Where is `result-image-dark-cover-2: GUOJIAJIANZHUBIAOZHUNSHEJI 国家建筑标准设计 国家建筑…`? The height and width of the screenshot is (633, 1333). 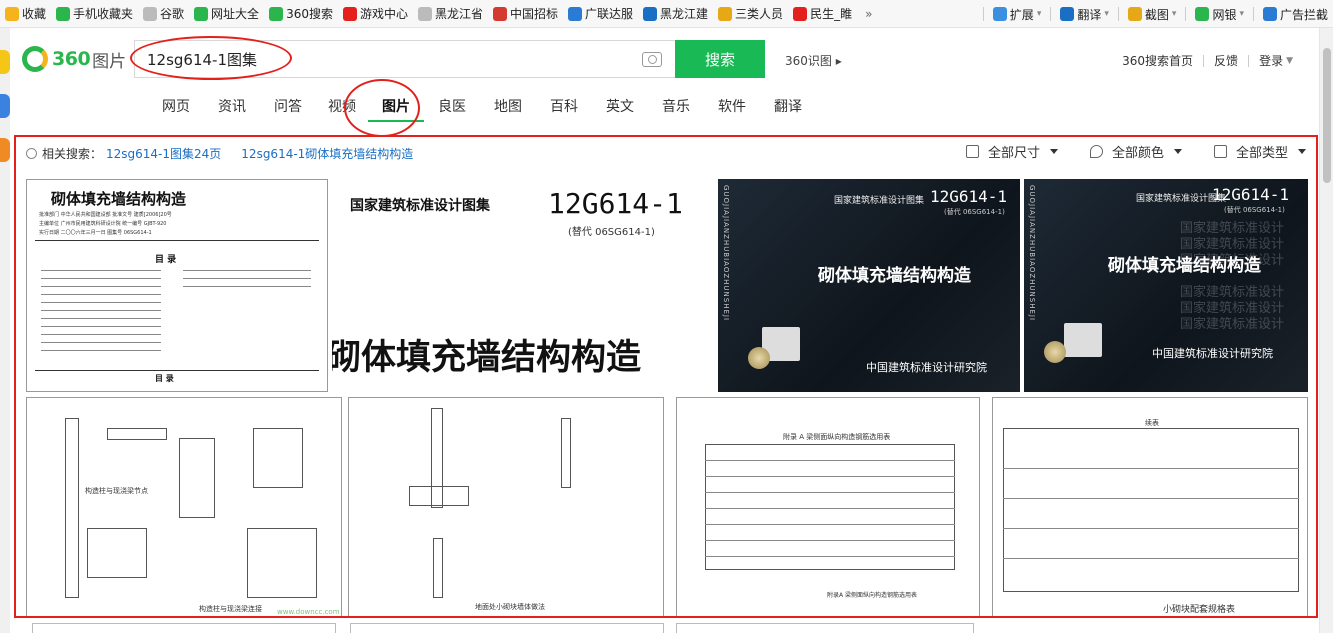
result-image-dark-cover-2: GUOJIAJIANZHUBIAOZHUNSHEJI 国家建筑标准设计 国家建筑… is located at coordinates (1166, 285).